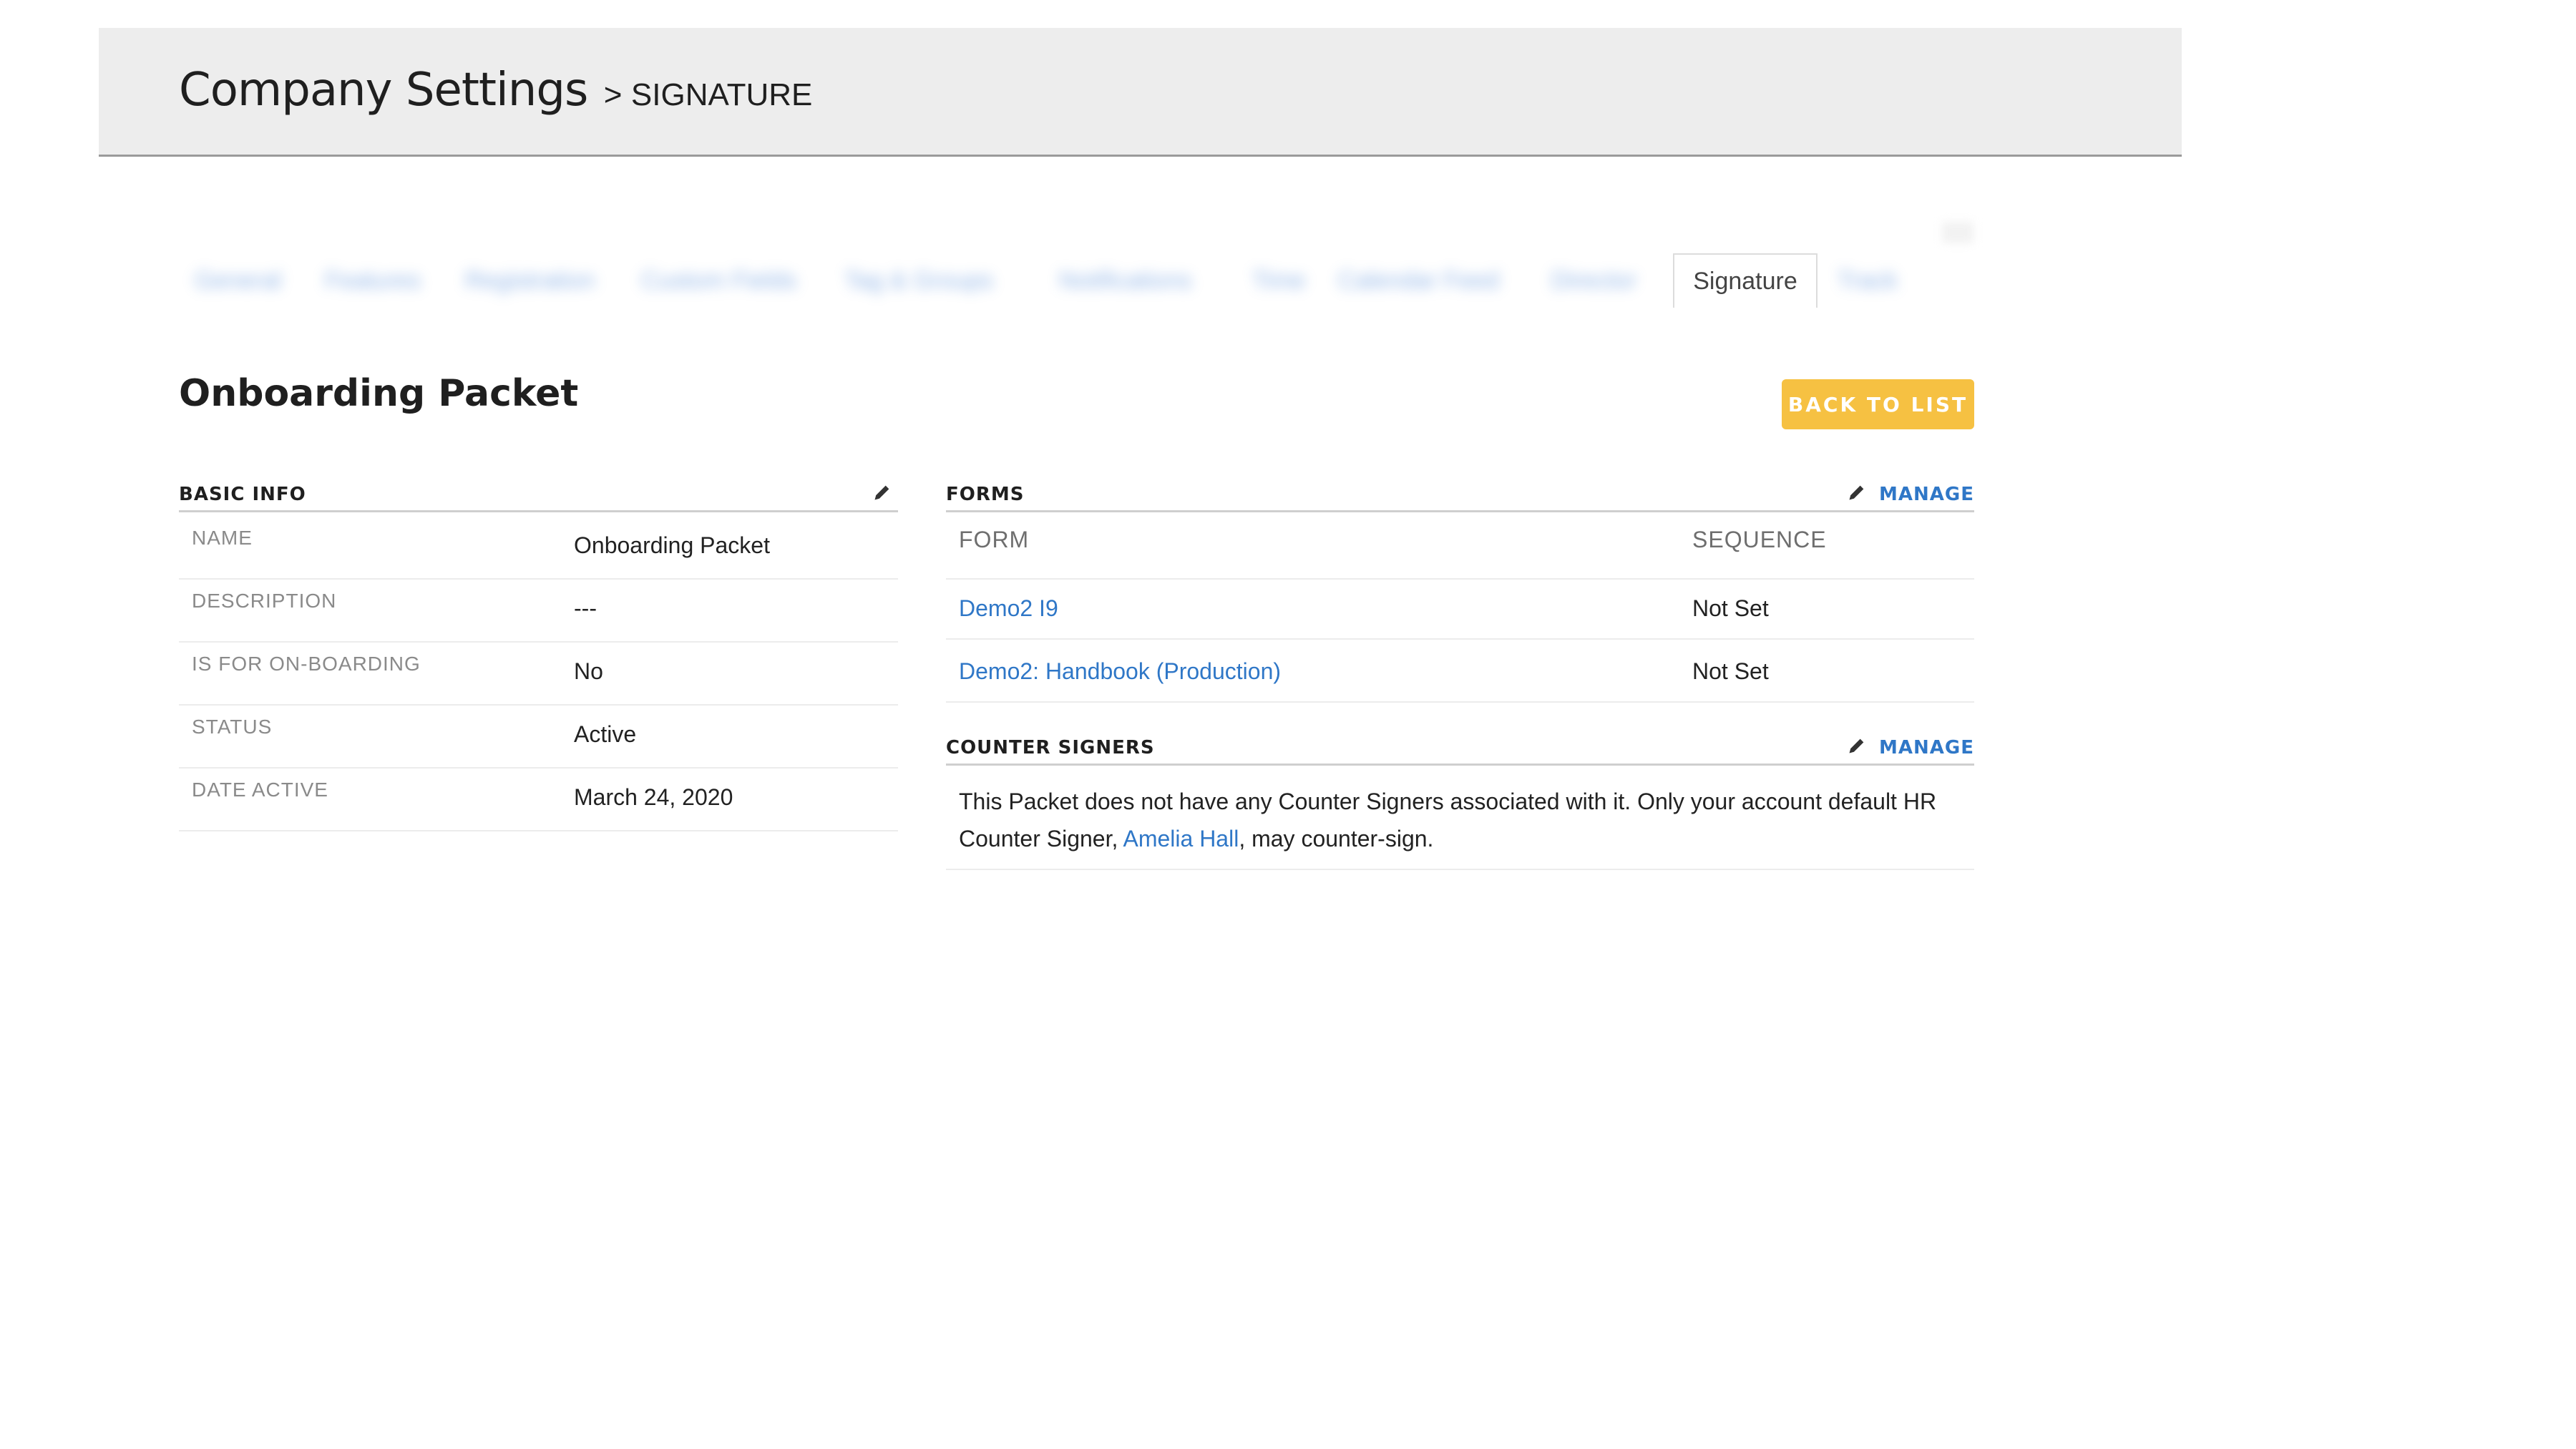 Image resolution: width=2576 pixels, height=1449 pixels. I want to click on back-to-list-button: BACK TO LIST, so click(1878, 404).